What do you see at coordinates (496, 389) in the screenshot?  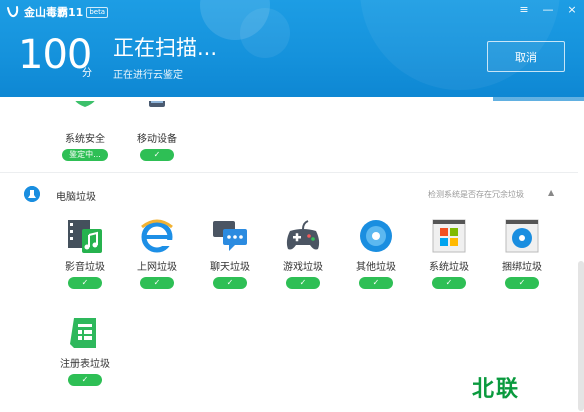 I see `watermark-text: 北联` at bounding box center [496, 389].